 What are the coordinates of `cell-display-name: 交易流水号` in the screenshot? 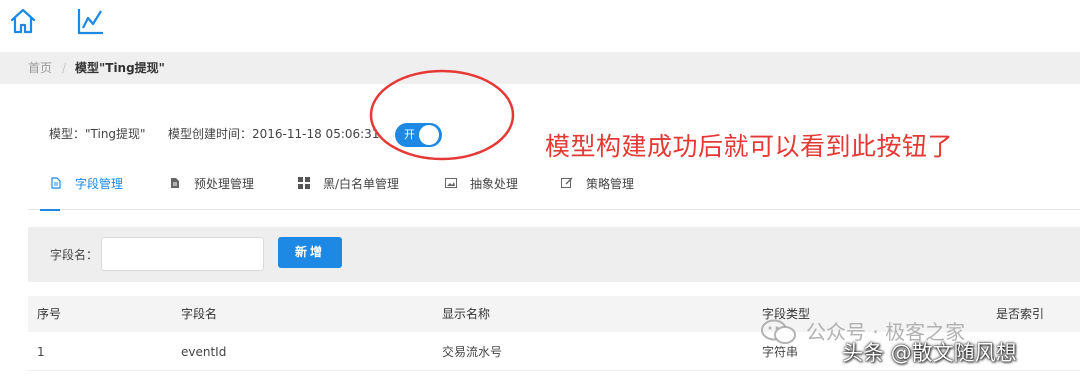 It's located at (472, 352).